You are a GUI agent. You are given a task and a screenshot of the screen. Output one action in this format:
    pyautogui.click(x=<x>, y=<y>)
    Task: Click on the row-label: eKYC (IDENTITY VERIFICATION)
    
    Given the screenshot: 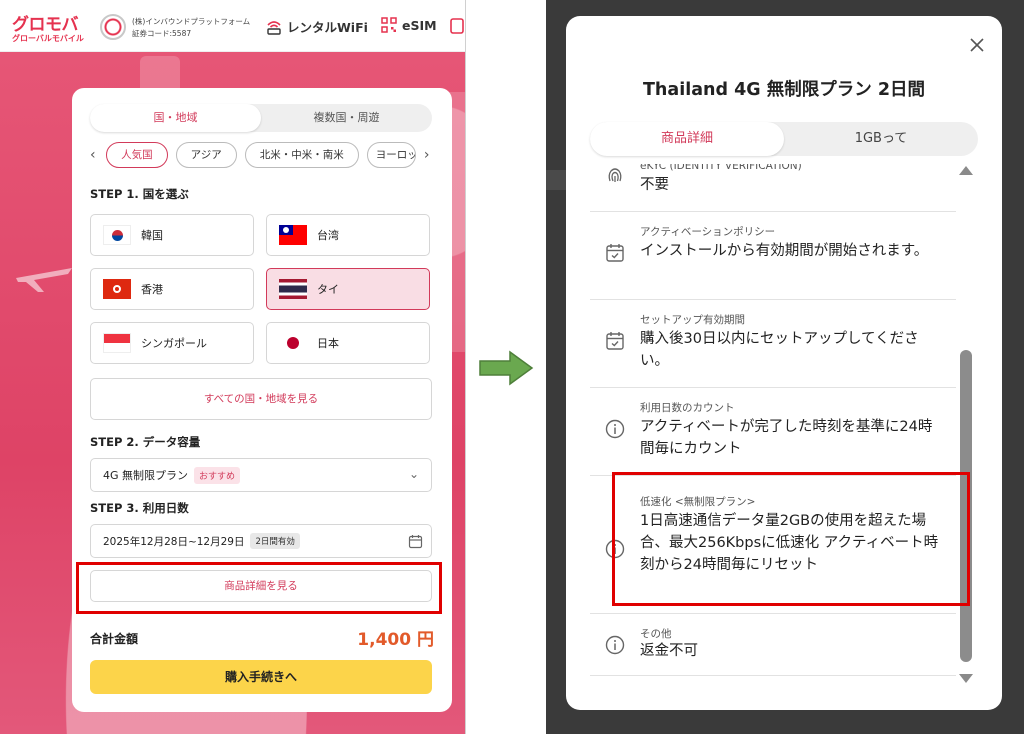 What is the action you would take?
    pyautogui.click(x=721, y=168)
    